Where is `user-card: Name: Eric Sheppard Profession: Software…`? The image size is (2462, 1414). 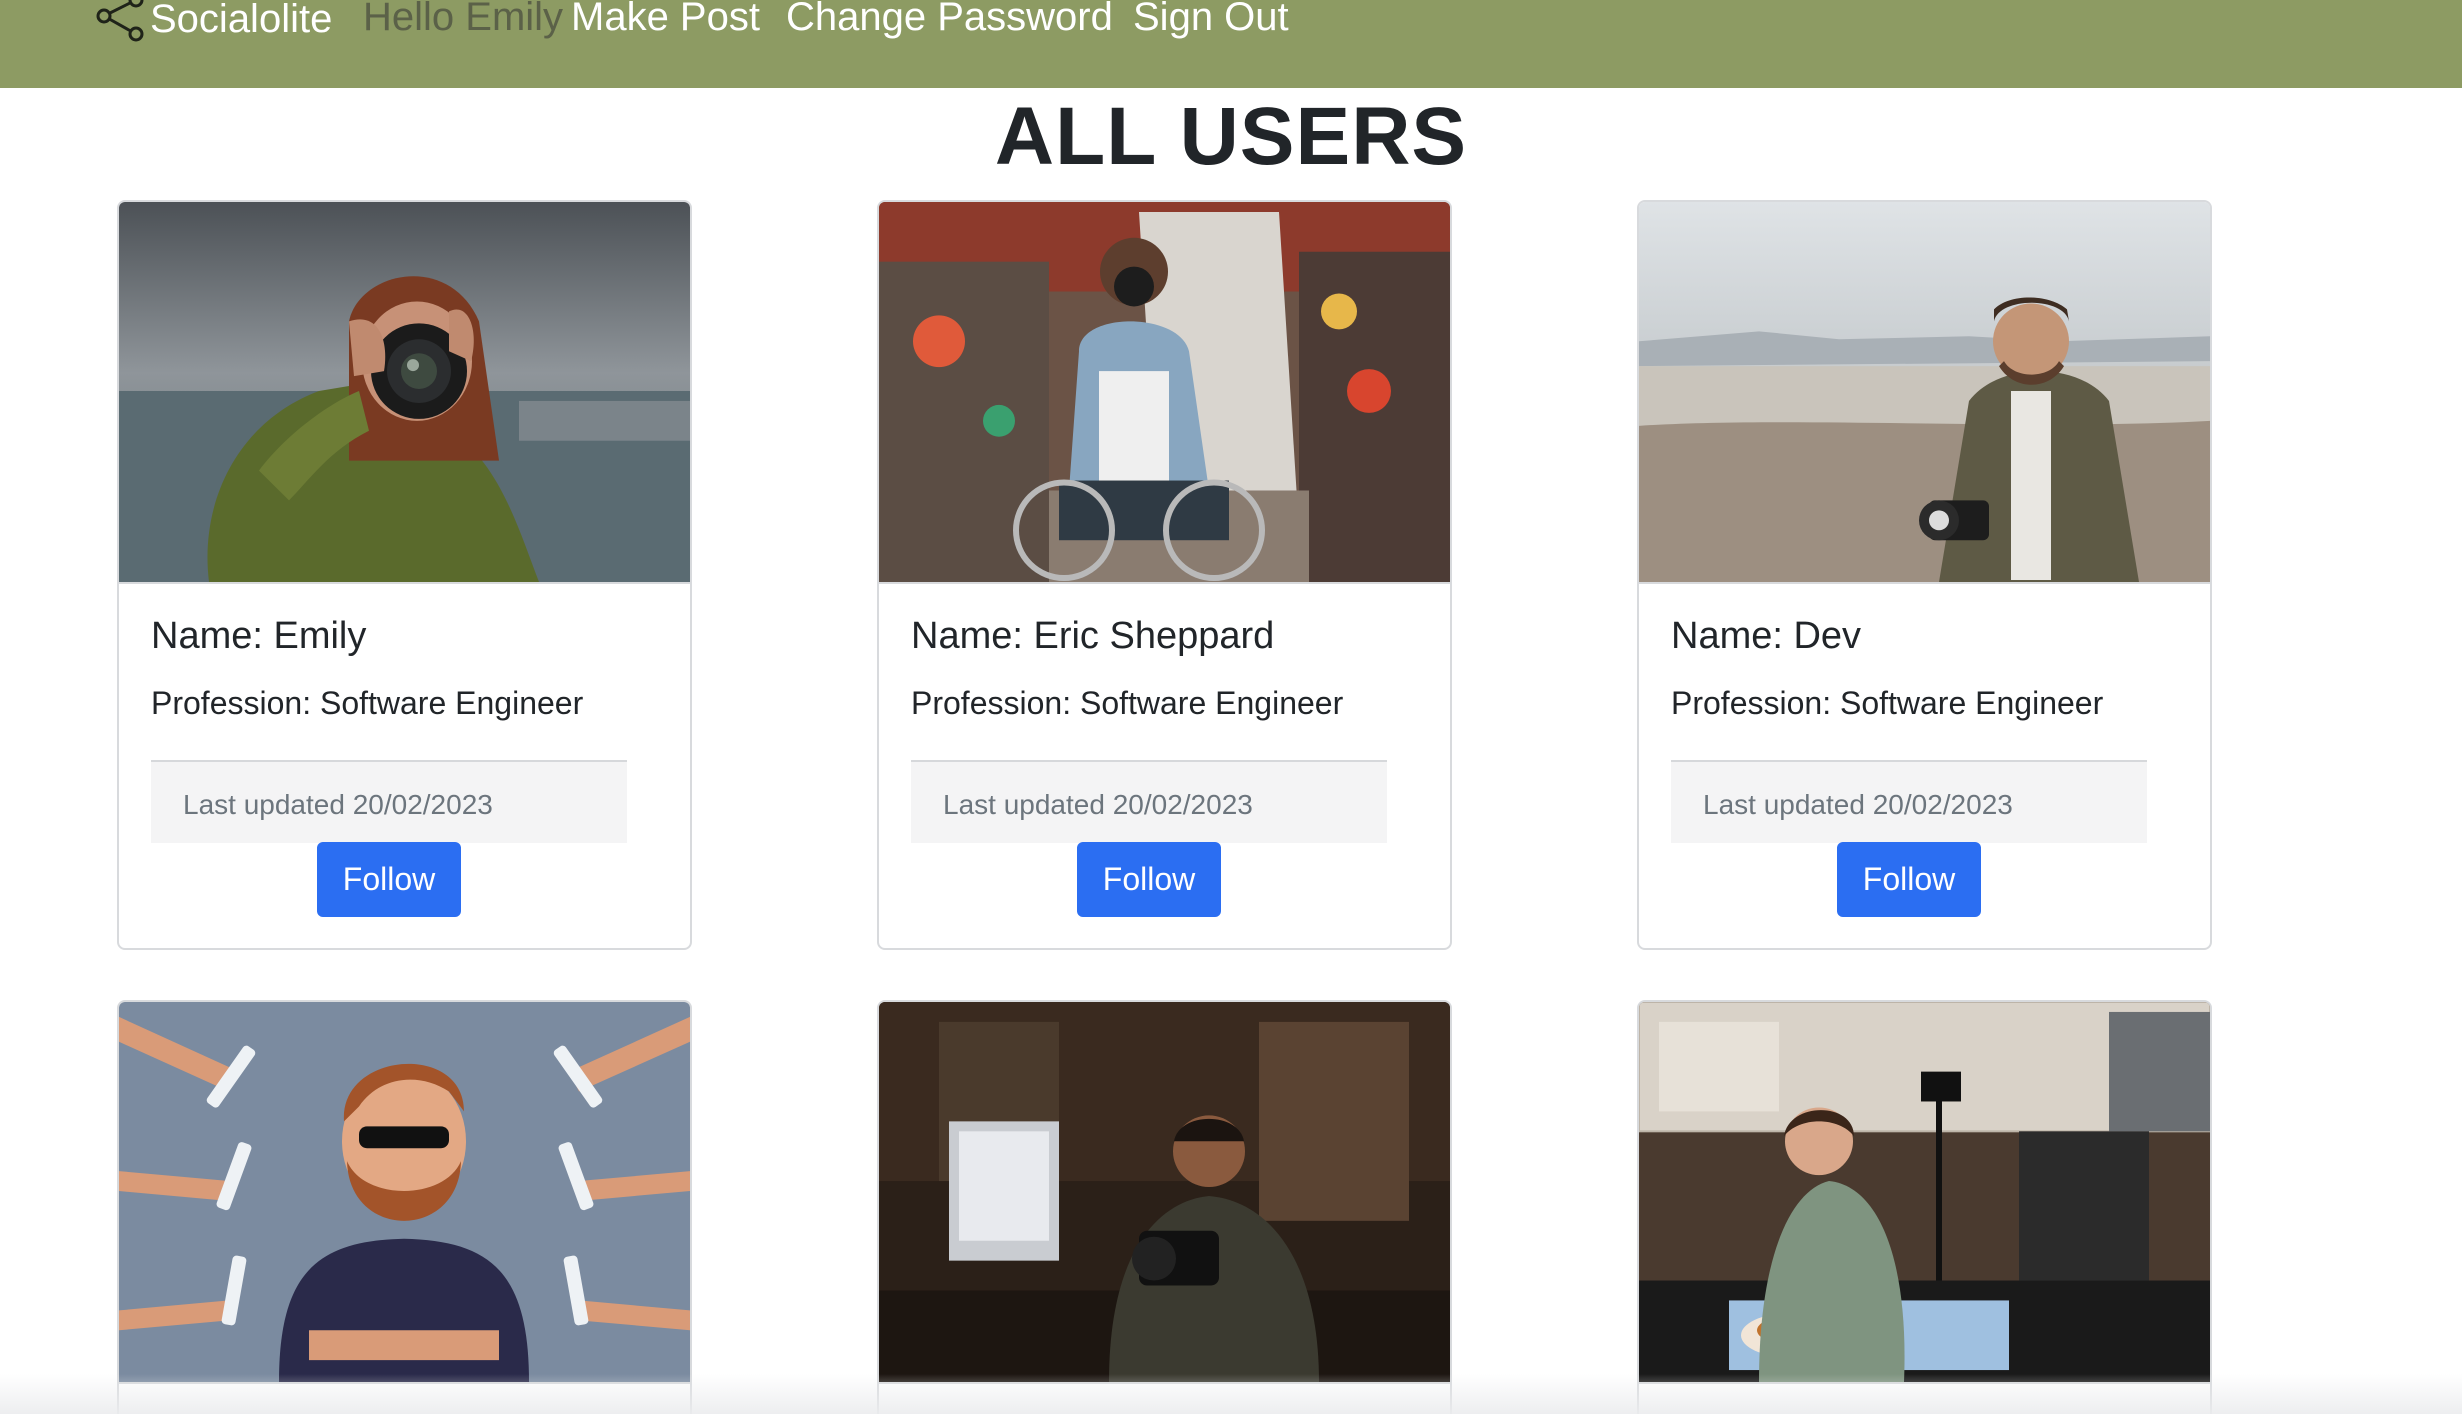
user-card: Name: Eric Sheppard Profession: Software… is located at coordinates (1164, 575).